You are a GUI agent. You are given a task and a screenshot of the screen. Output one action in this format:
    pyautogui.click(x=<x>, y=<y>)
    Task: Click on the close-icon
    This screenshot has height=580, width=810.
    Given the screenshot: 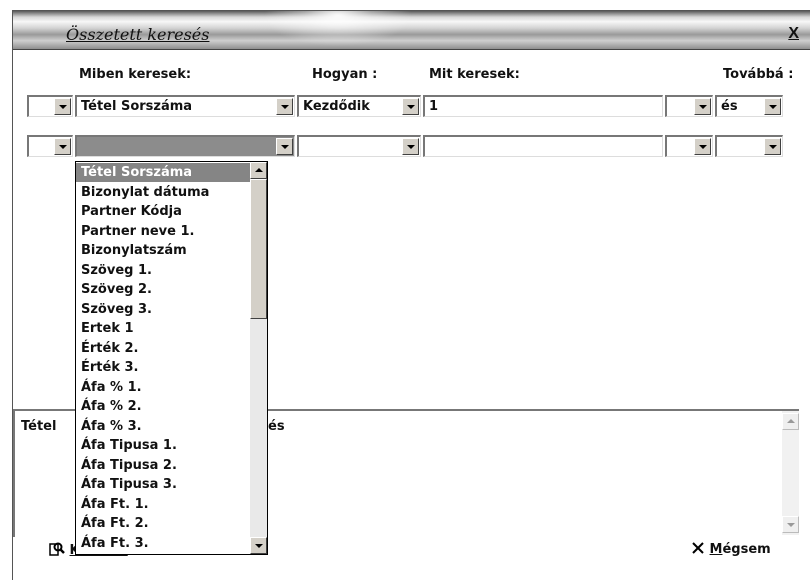 What is the action you would take?
    pyautogui.click(x=698, y=548)
    